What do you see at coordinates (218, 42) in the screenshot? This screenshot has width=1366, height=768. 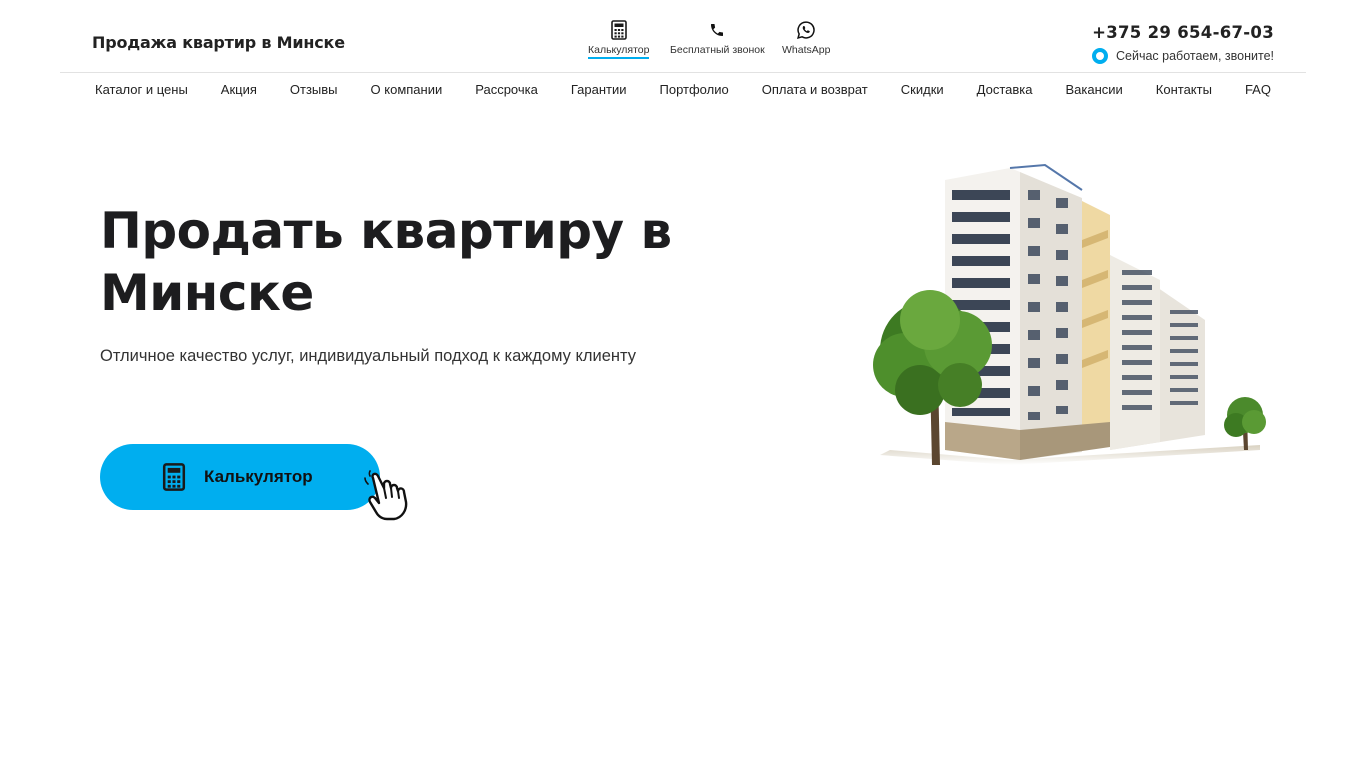 I see `site-logo: Продажа квартир в Минске` at bounding box center [218, 42].